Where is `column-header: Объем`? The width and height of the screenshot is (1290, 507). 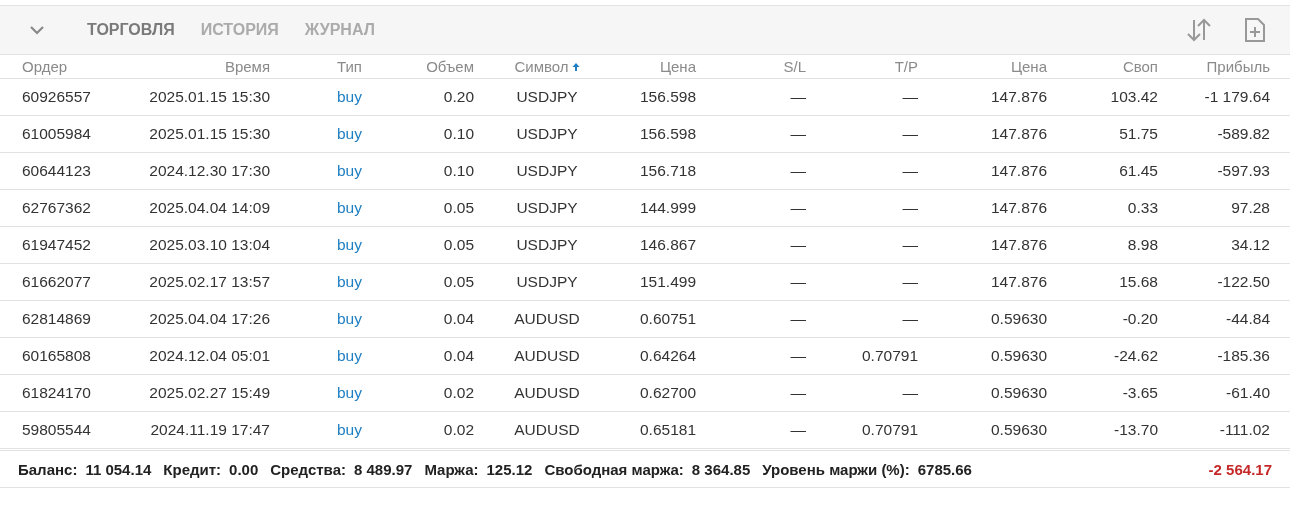
column-header: Объем is located at coordinates (418, 66).